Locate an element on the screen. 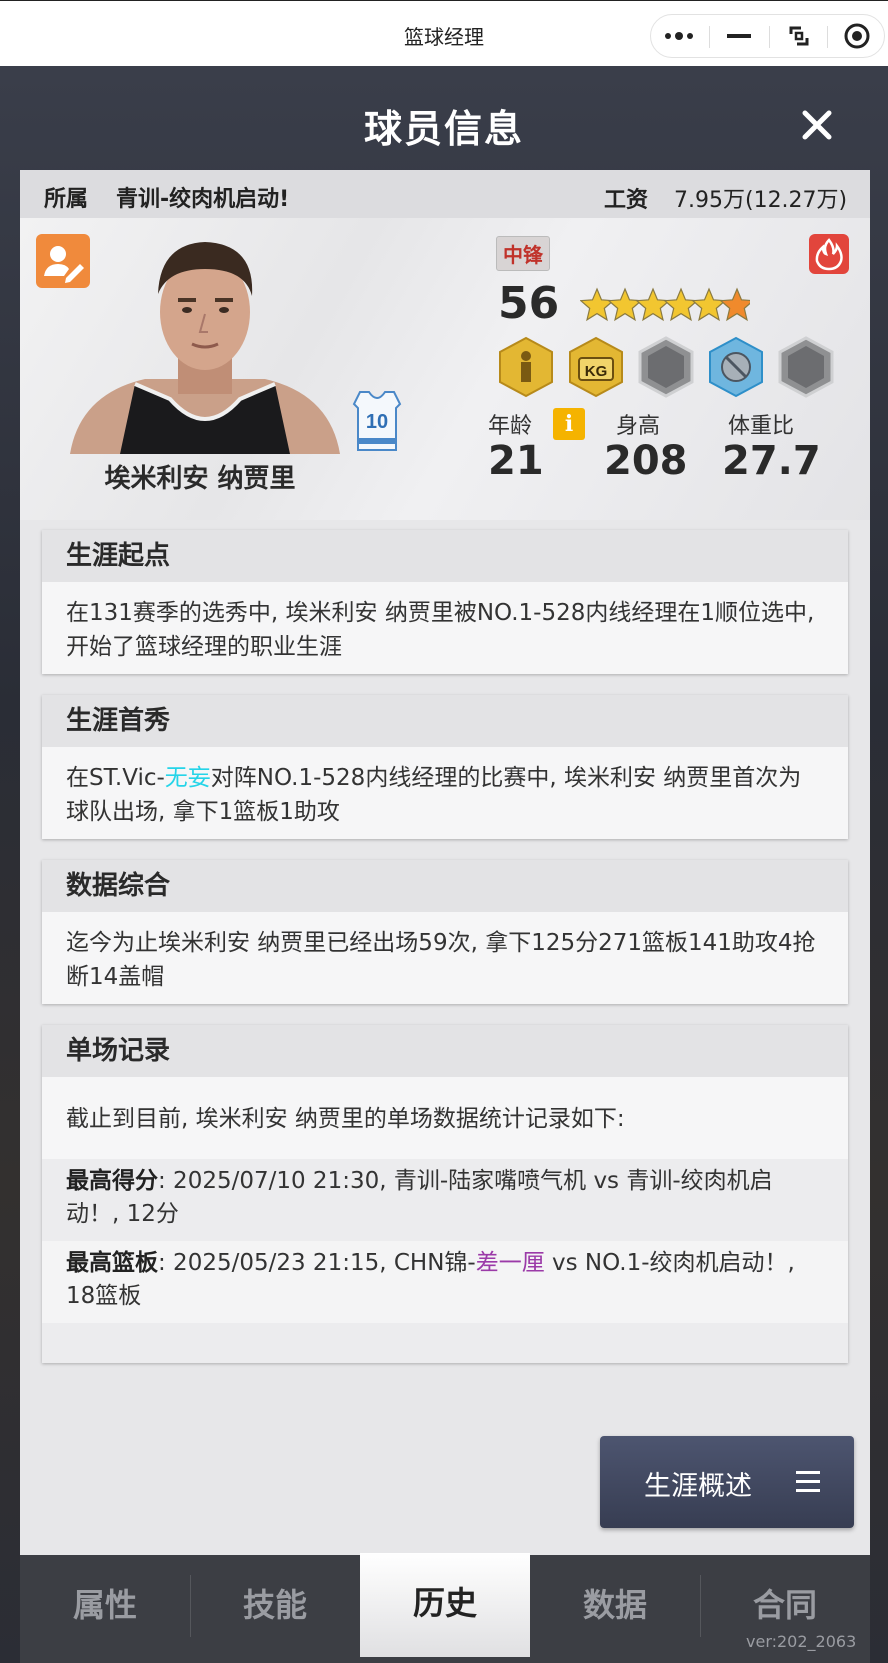 This screenshot has width=888, height=1663. target-circle-icon is located at coordinates (857, 36).